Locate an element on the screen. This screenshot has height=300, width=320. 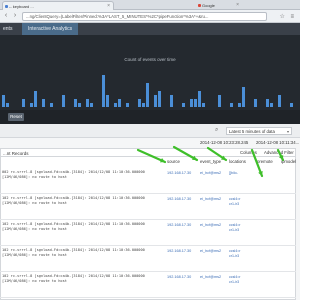
location-line: [[bilo- is located at coordinates (233, 173).